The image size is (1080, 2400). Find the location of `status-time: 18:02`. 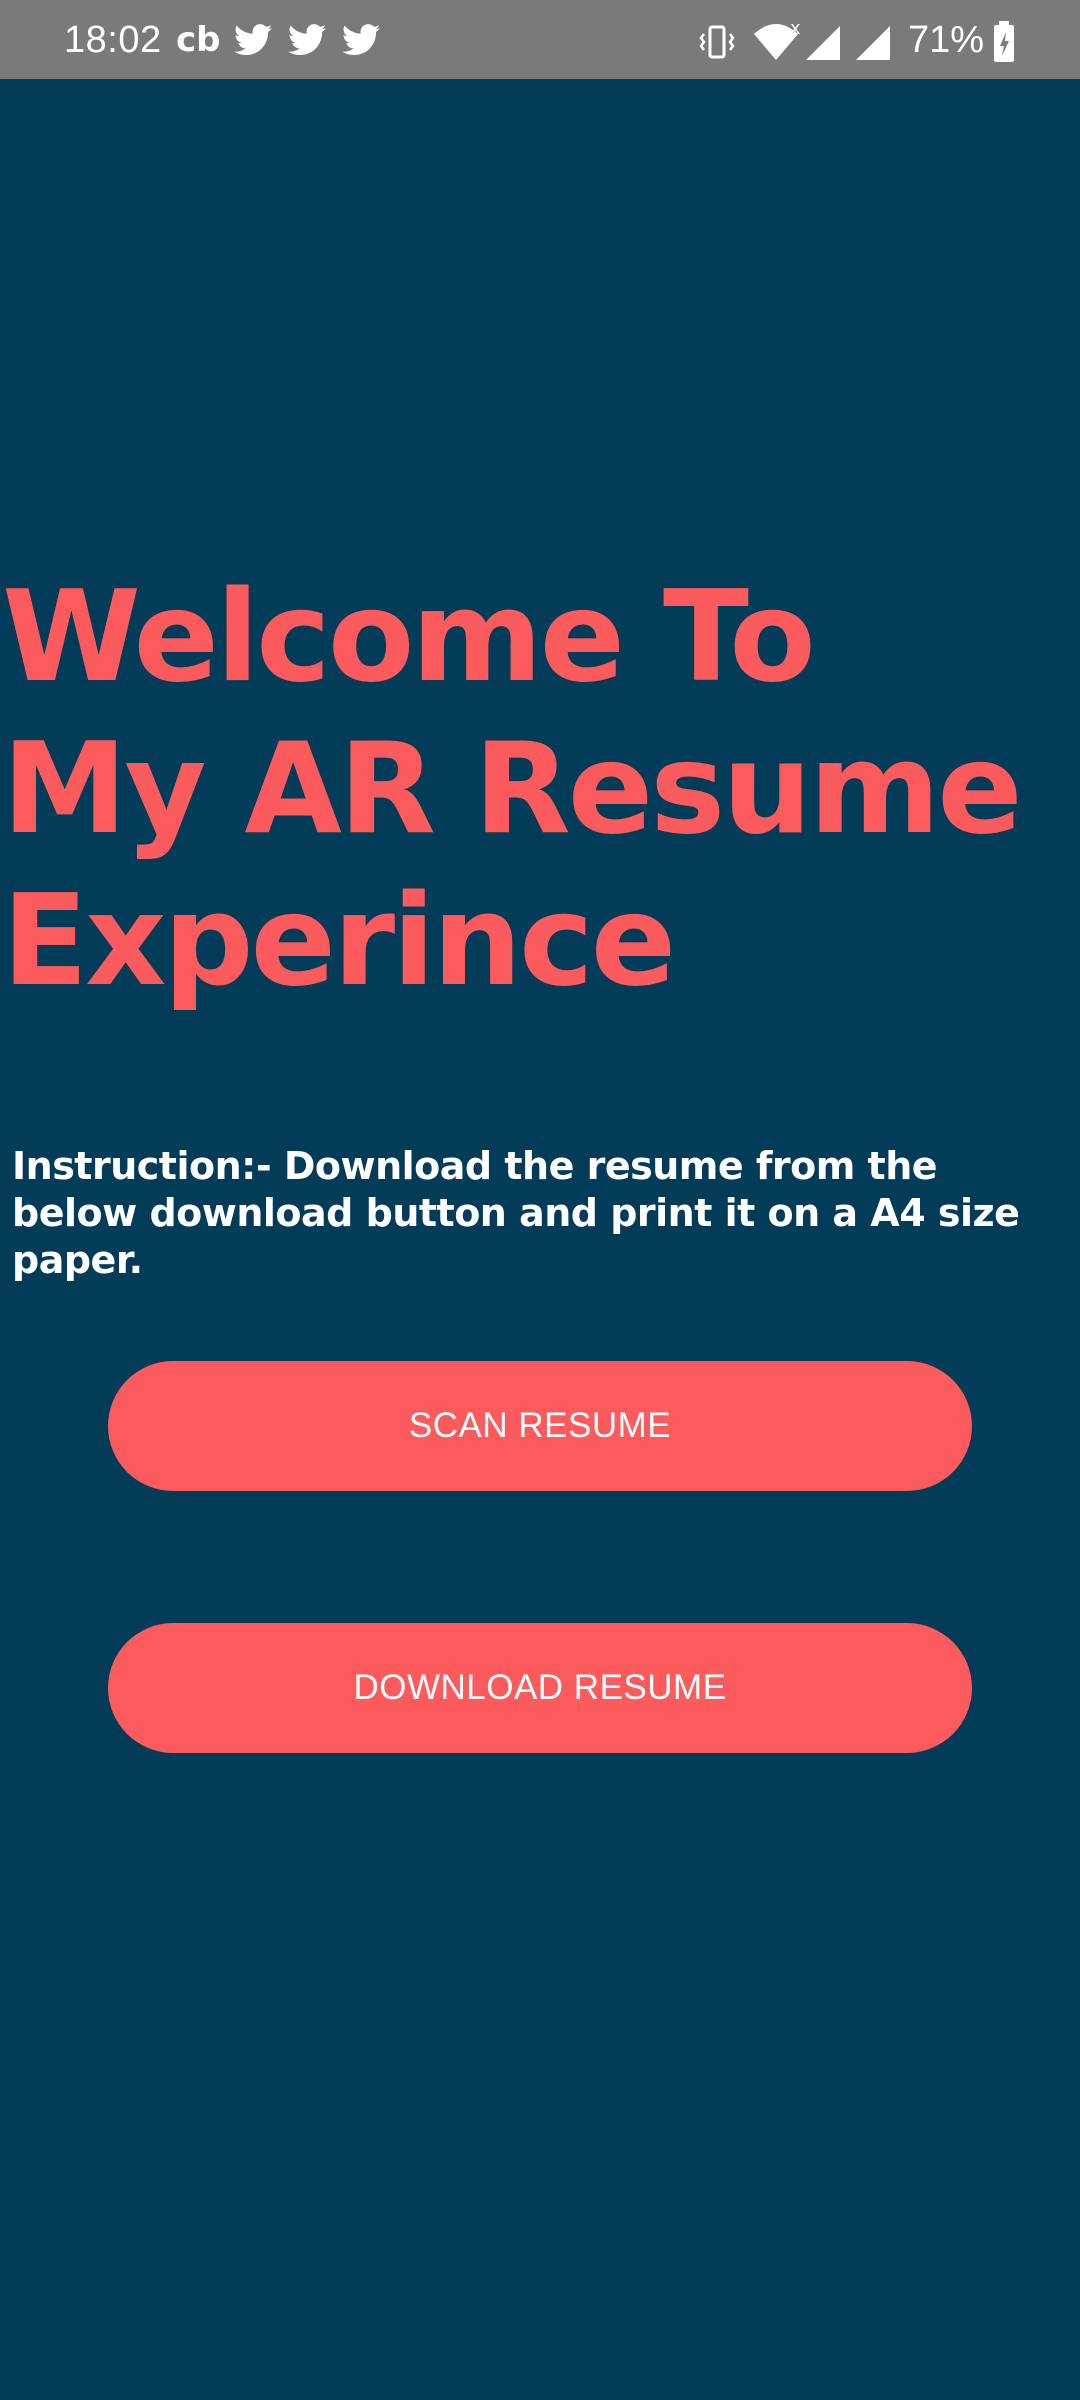

status-time: 18:02 is located at coordinates (113, 40).